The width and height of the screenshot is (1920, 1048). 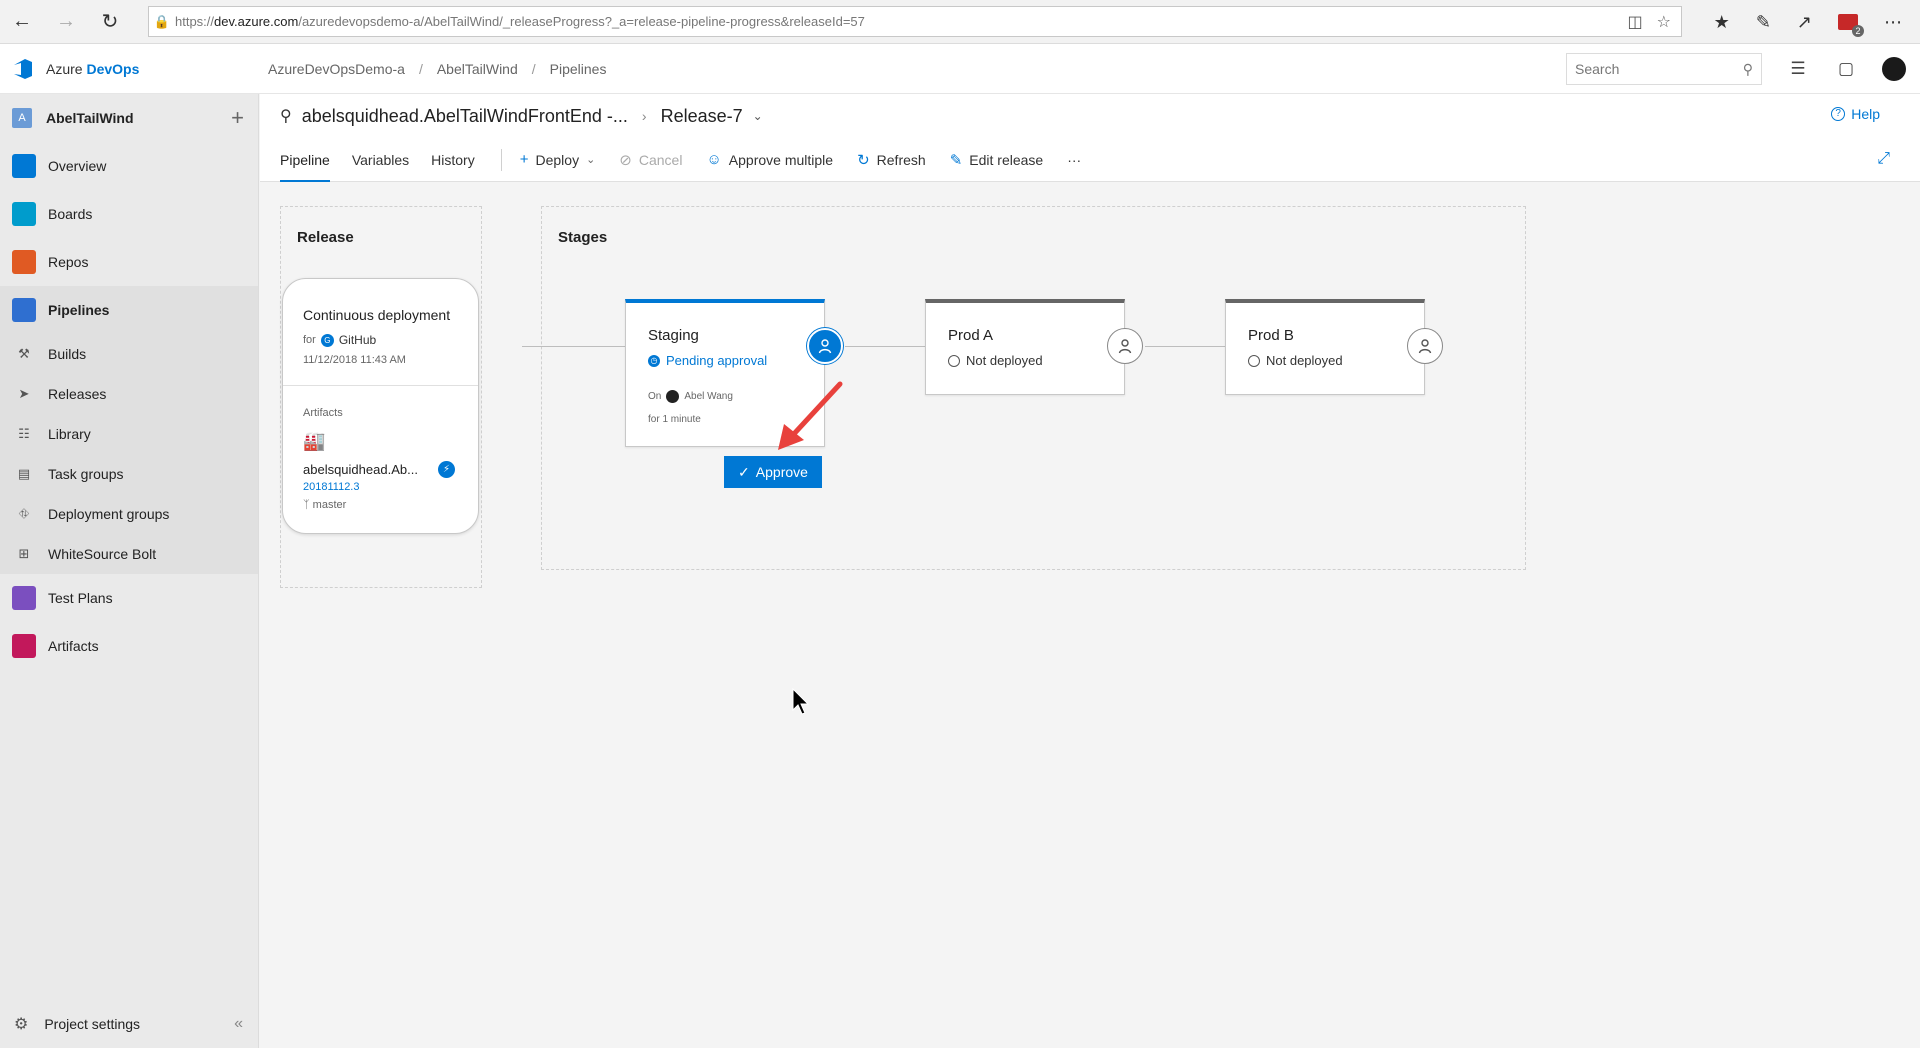 I want to click on lightning-icon: ⚡, so click(x=446, y=469).